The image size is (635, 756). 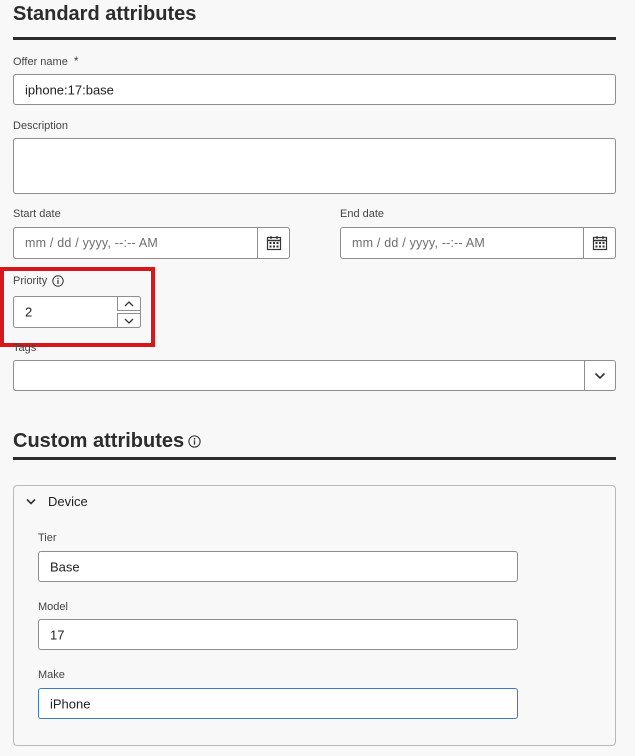 I want to click on increment-button, so click(x=129, y=303).